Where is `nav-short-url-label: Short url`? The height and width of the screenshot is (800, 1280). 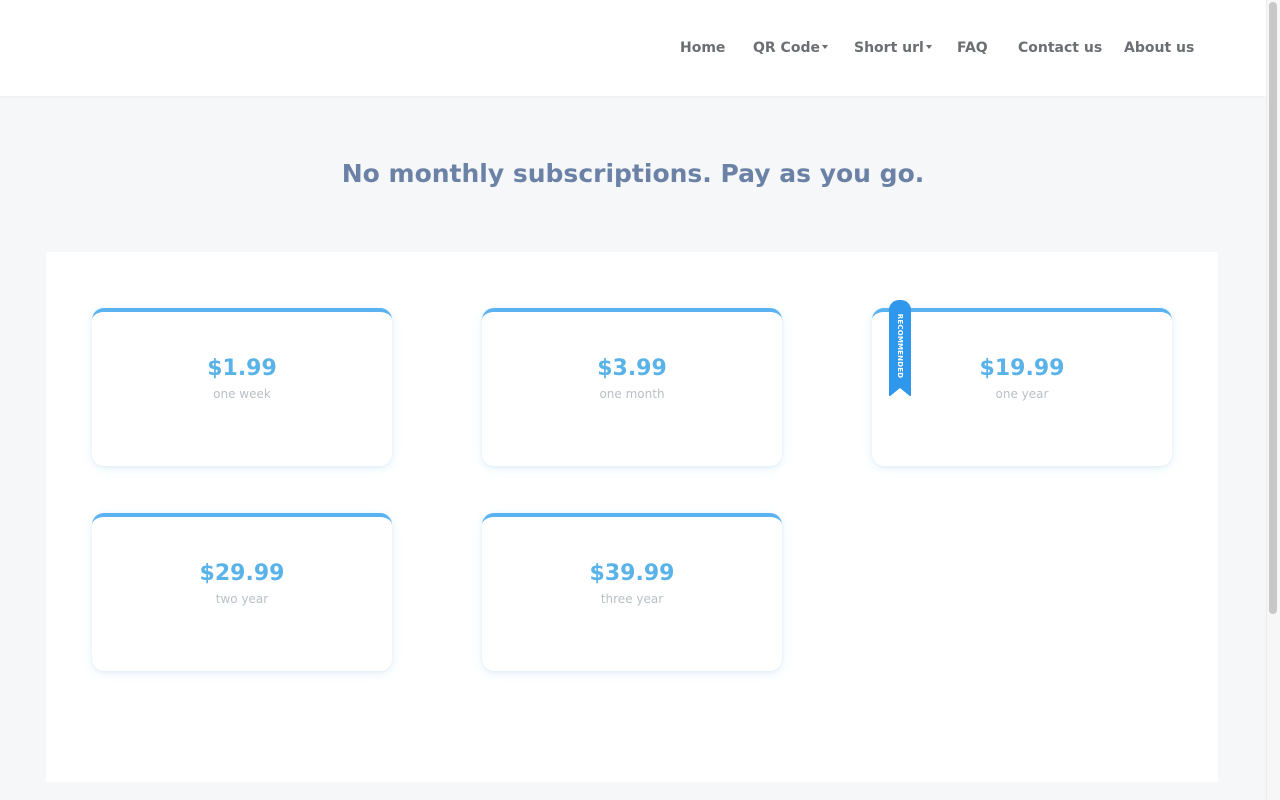 nav-short-url-label: Short url is located at coordinates (889, 48).